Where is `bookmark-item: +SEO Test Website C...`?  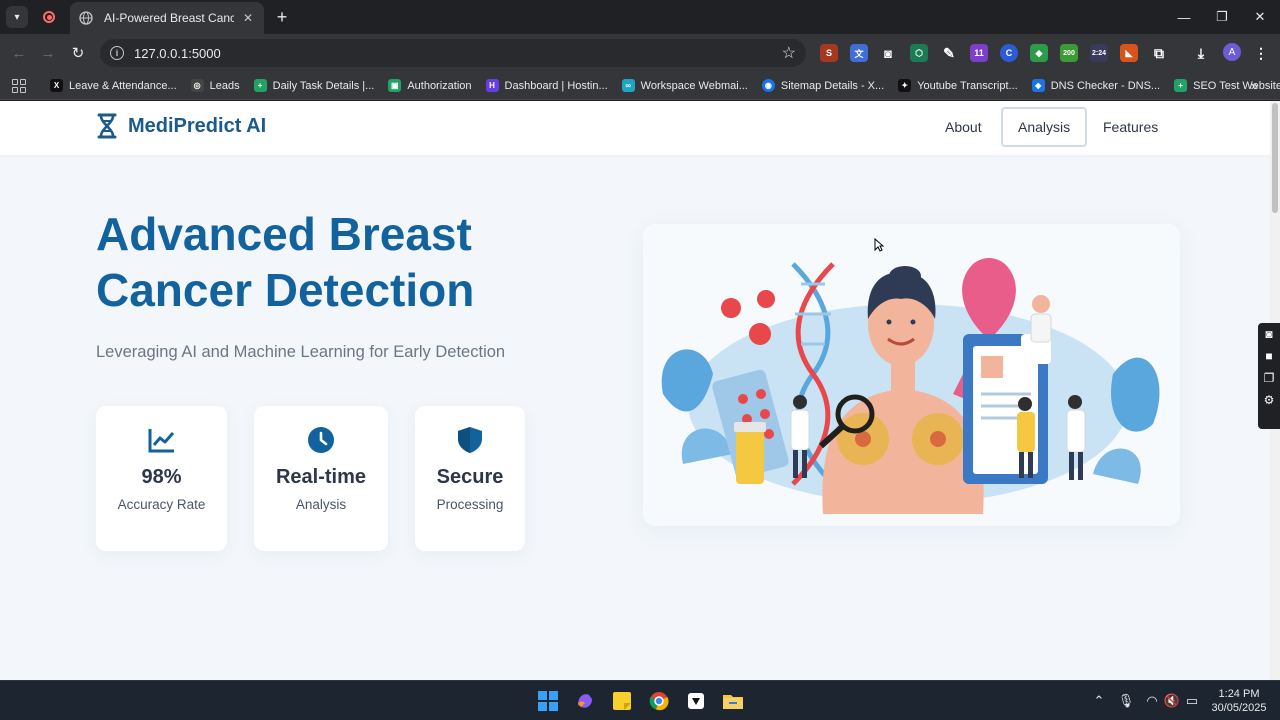
bookmark-item: +SEO Test Website C... is located at coordinates (1227, 85).